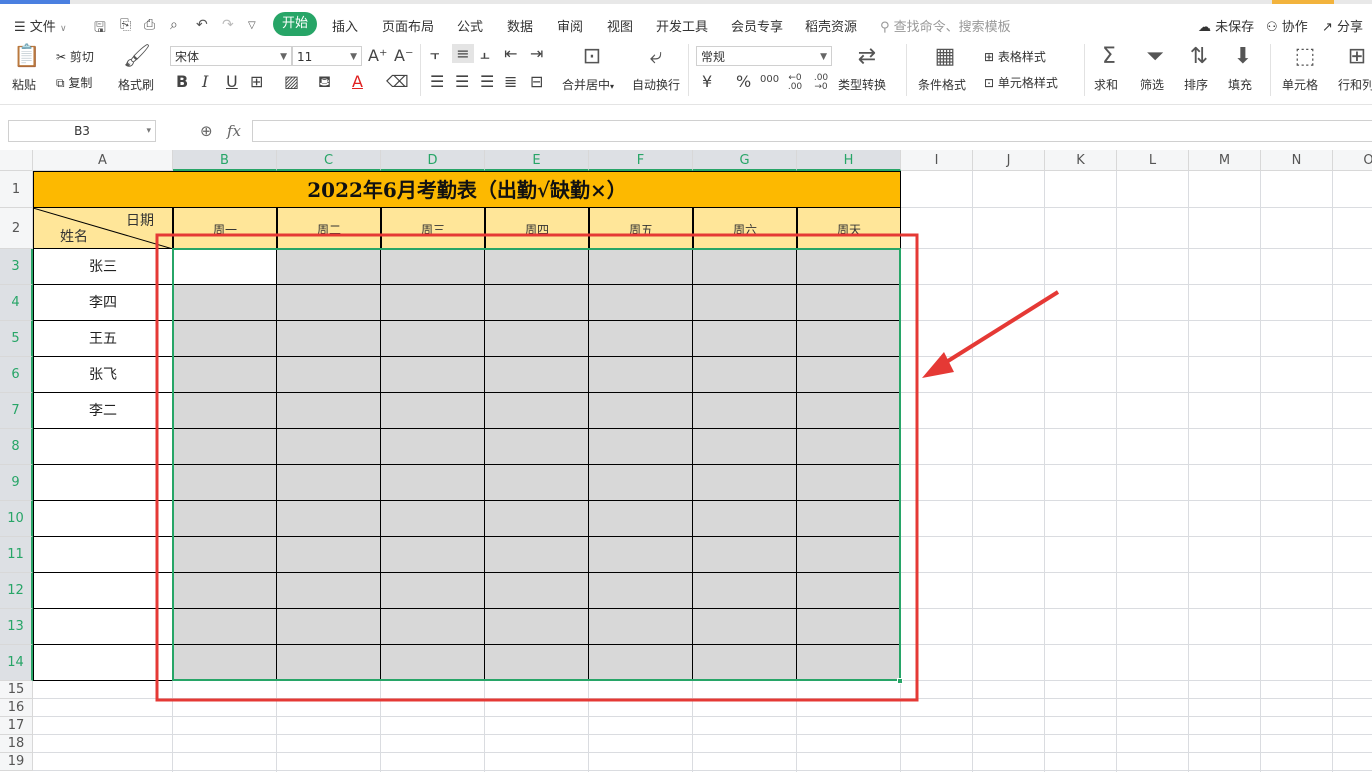 Image resolution: width=1372 pixels, height=772 pixels. What do you see at coordinates (938, 365) in the screenshot?
I see `red-arrow-head` at bounding box center [938, 365].